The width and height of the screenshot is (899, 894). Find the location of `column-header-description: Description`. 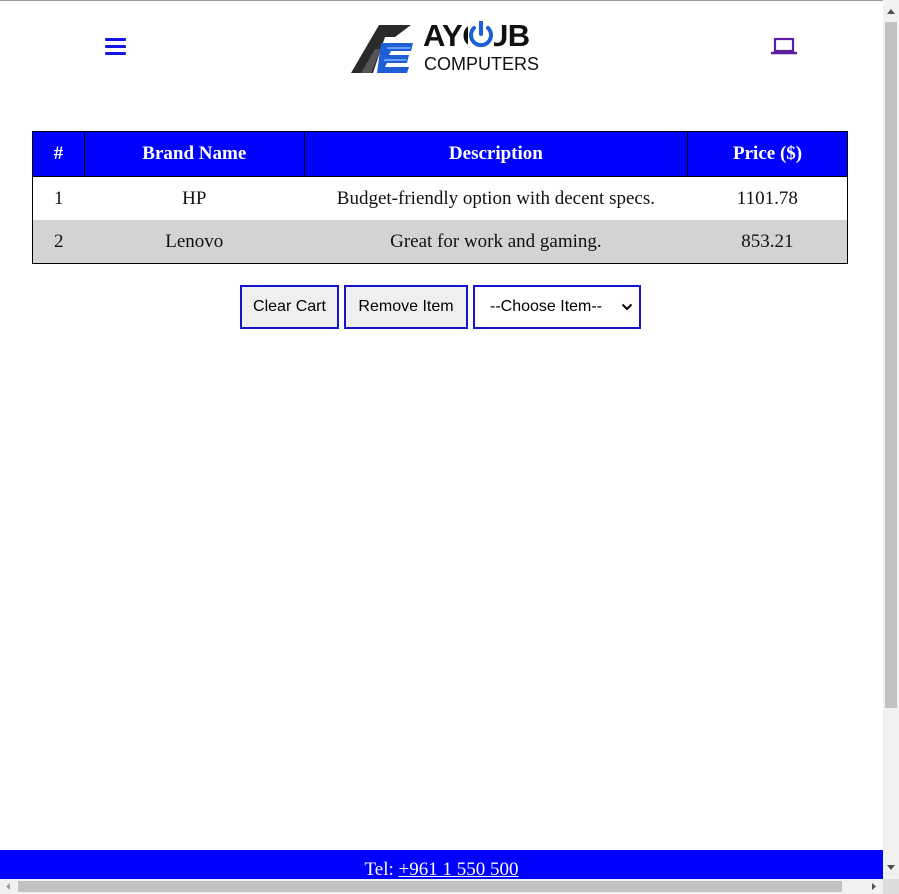

column-header-description: Description is located at coordinates (496, 154).